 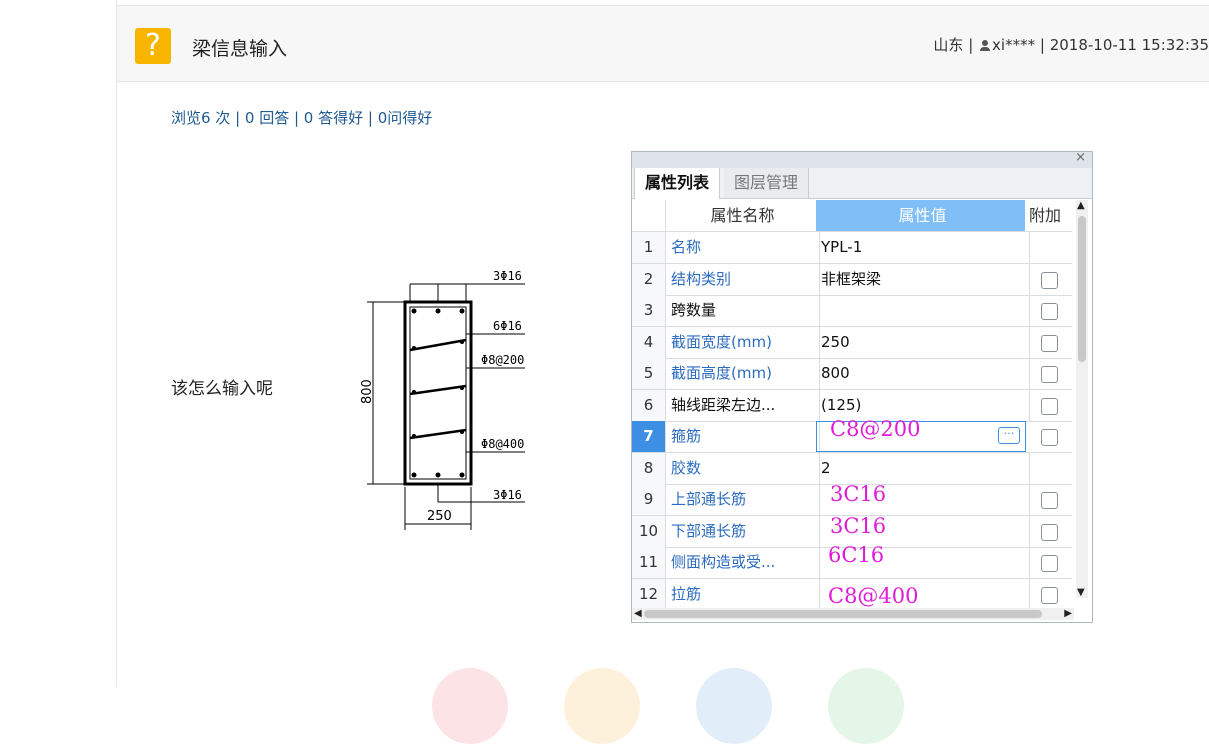 What do you see at coordinates (638, 613) in the screenshot?
I see `scroll-left-icon: ◀` at bounding box center [638, 613].